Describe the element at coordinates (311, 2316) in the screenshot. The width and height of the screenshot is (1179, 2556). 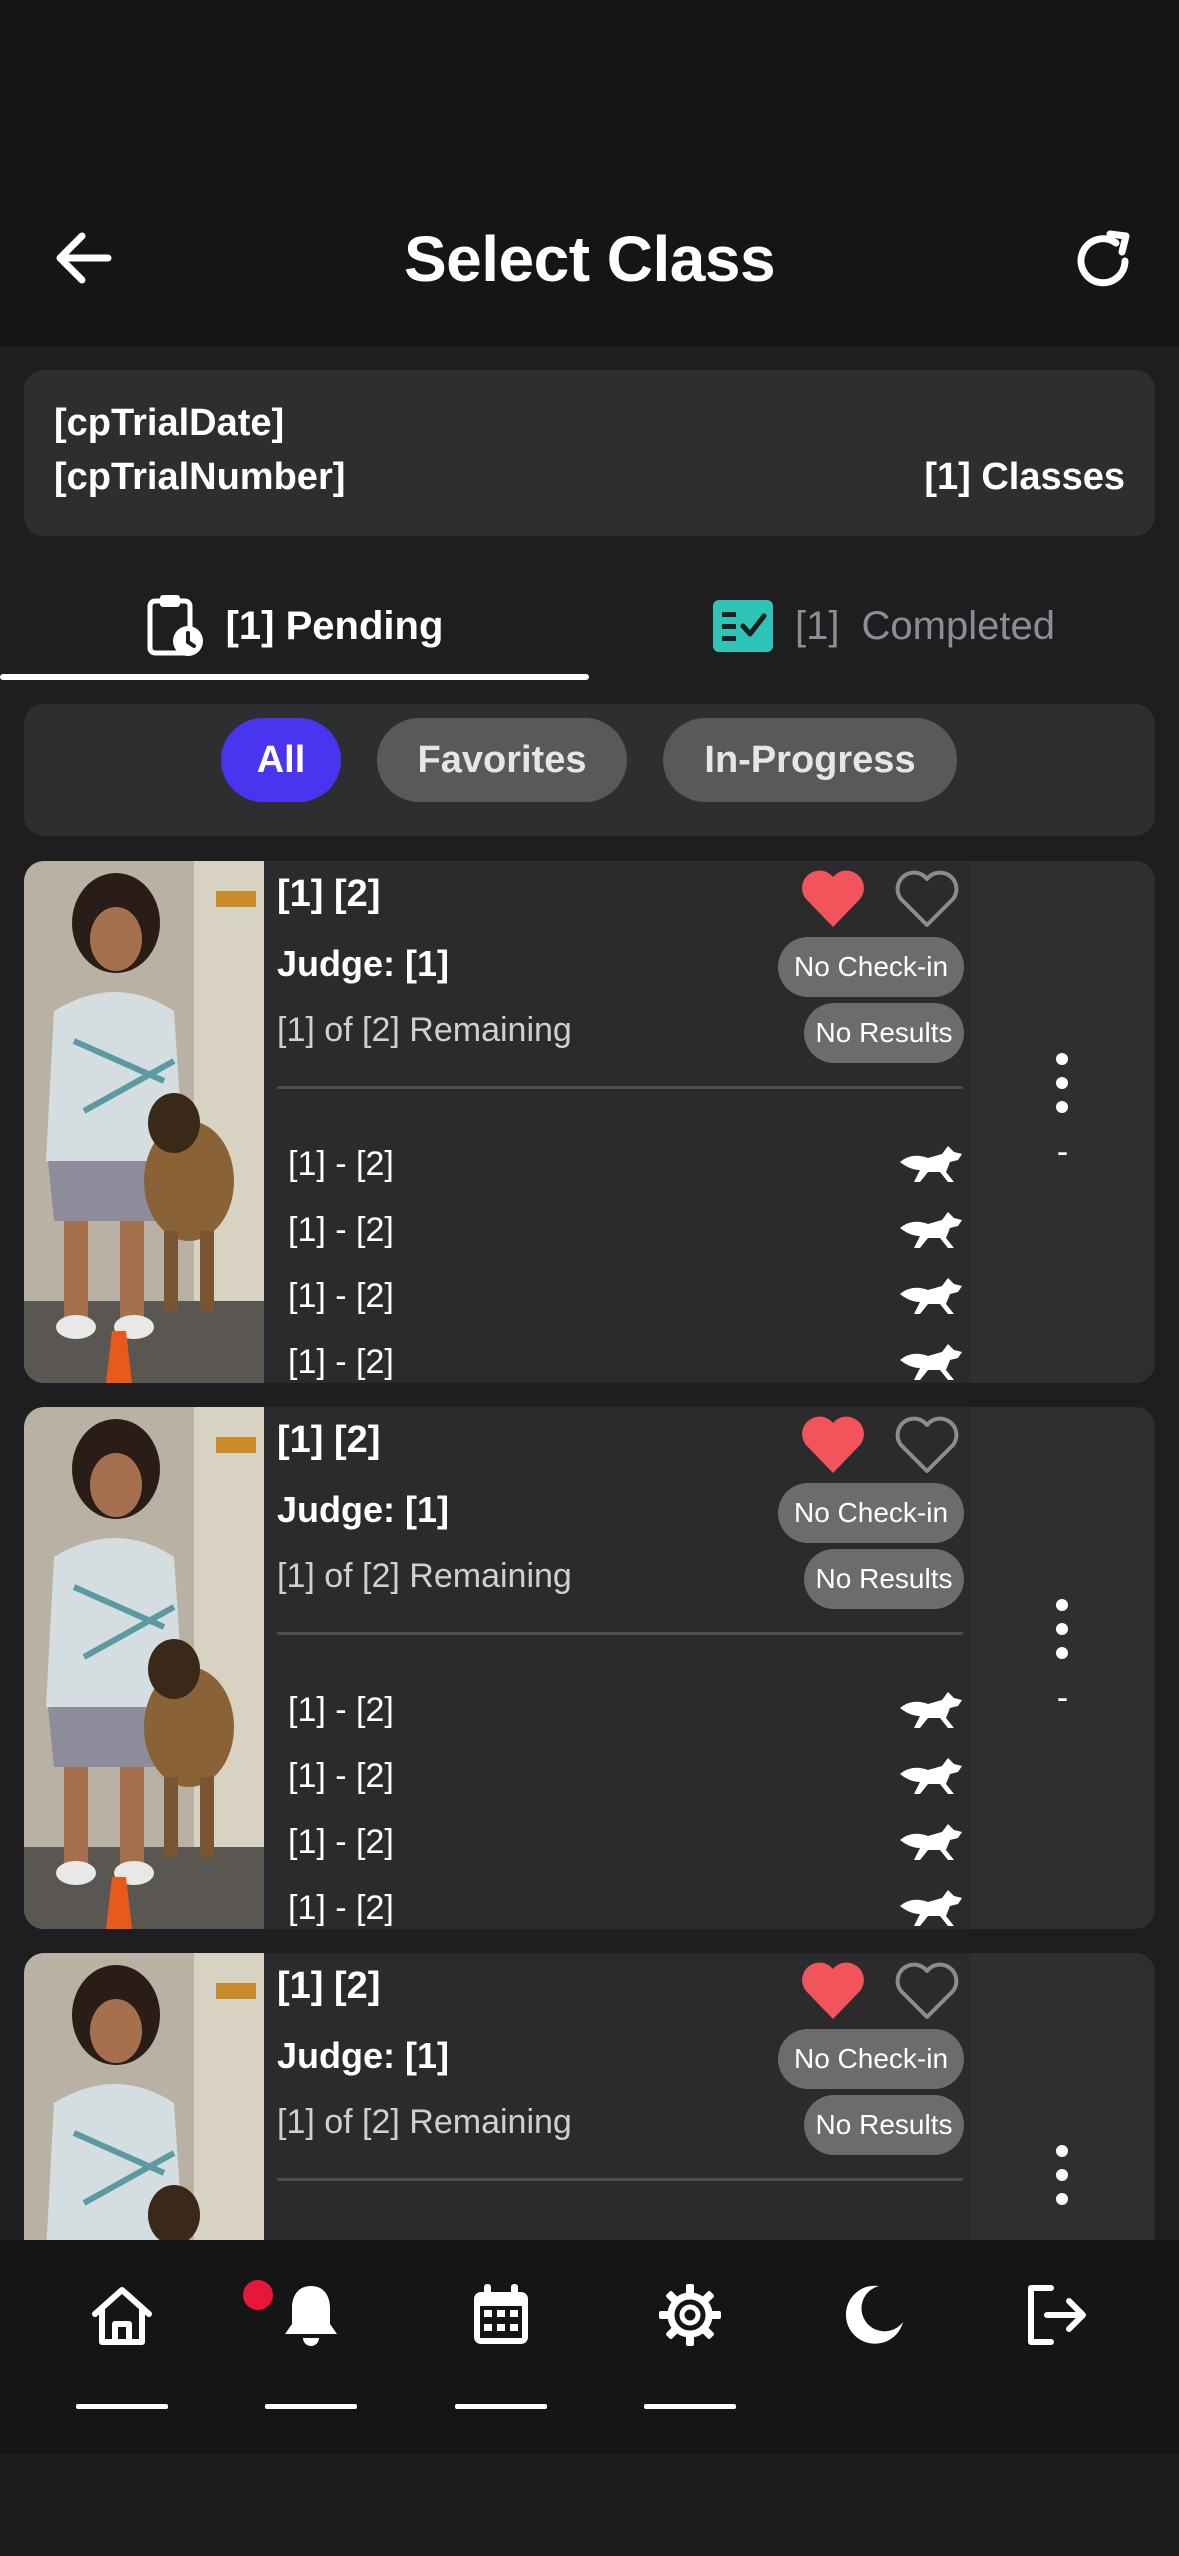
I see `bell-icon` at that location.